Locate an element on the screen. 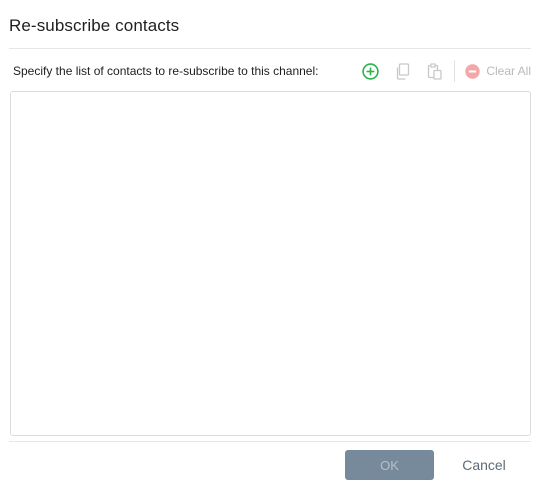 The height and width of the screenshot is (492, 538). copy-icon is located at coordinates (402, 71).